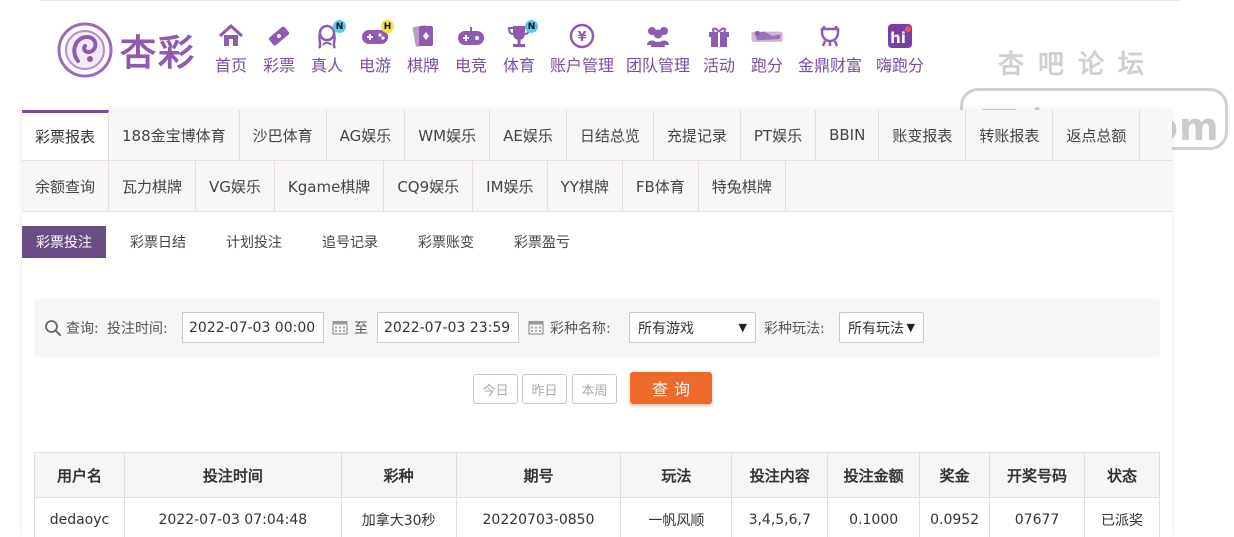 This screenshot has width=1234, height=537. What do you see at coordinates (366, 135) in the screenshot?
I see `tab-tabs-row1-3: AG娱乐` at bounding box center [366, 135].